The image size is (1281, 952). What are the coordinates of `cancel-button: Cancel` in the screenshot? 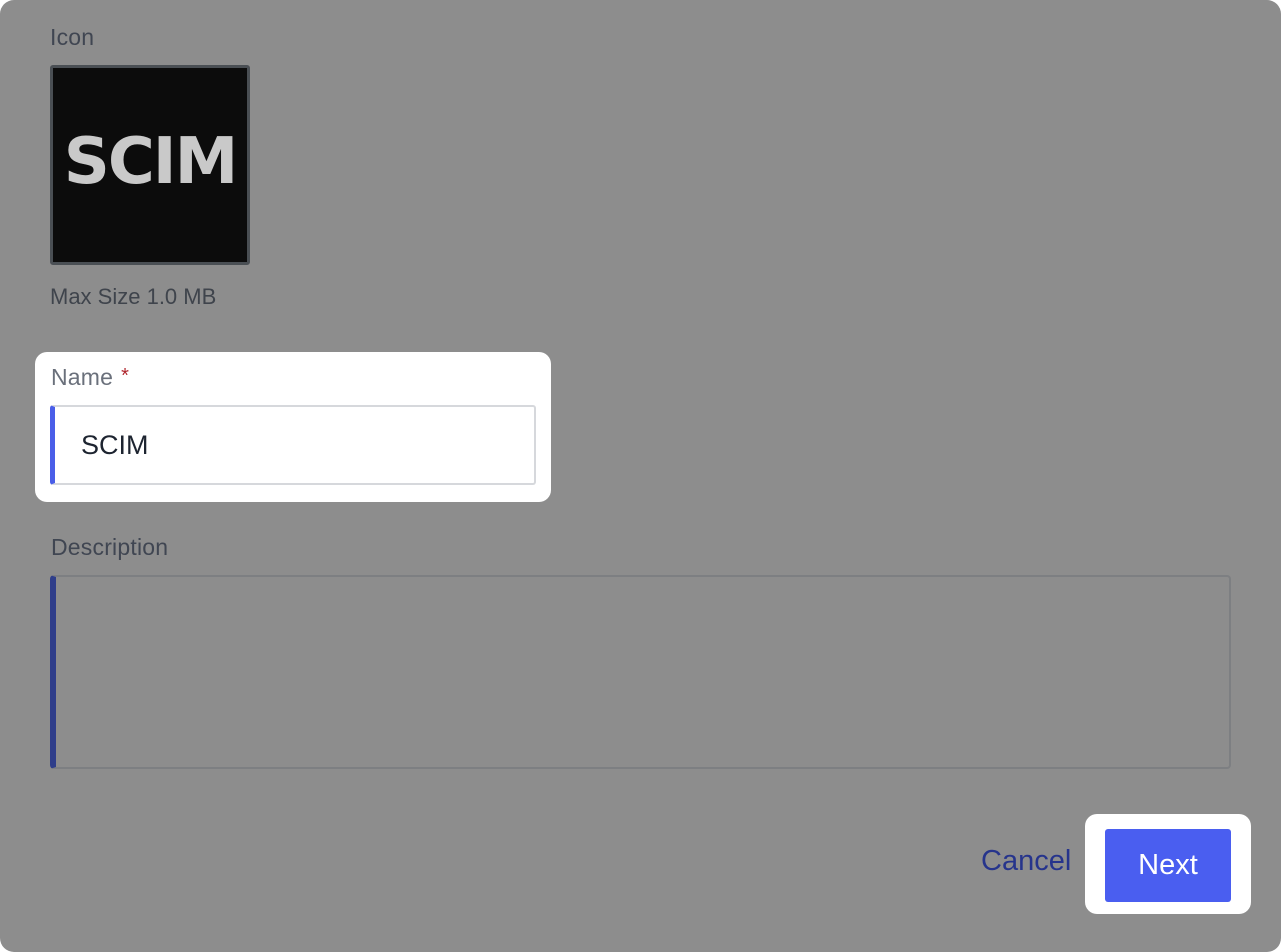 It's located at (1026, 861).